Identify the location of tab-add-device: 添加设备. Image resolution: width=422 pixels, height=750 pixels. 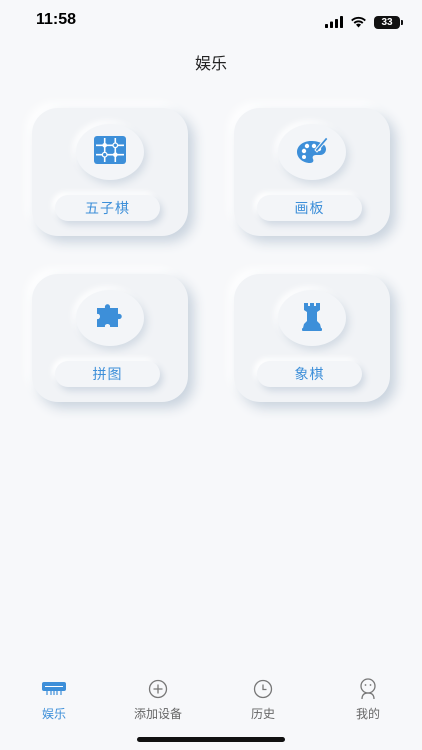
(158, 700).